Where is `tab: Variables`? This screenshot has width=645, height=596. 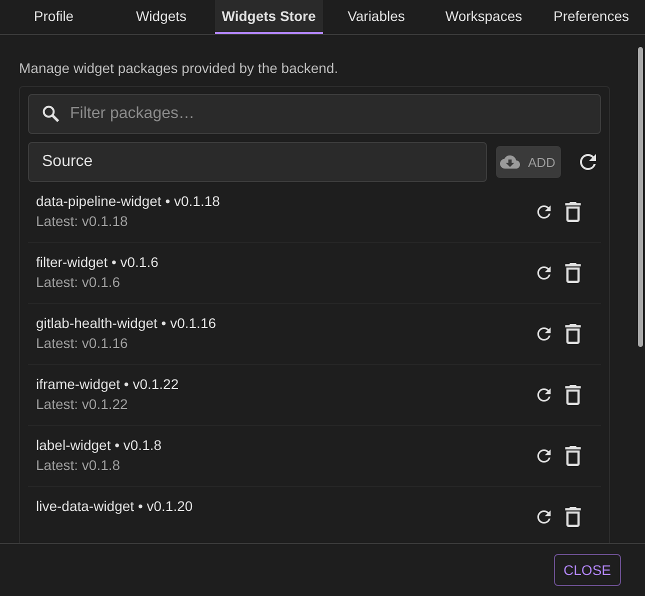 tab: Variables is located at coordinates (376, 17).